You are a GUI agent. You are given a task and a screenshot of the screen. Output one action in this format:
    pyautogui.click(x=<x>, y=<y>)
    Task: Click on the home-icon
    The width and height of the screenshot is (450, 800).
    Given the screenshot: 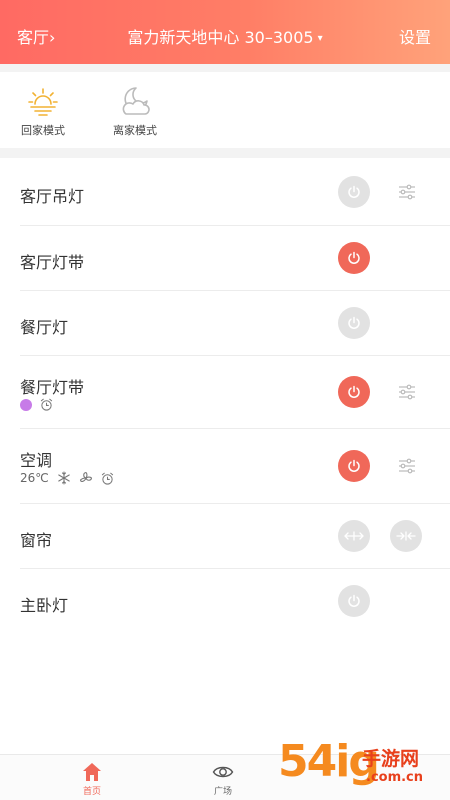 What is the action you would take?
    pyautogui.click(x=92, y=772)
    